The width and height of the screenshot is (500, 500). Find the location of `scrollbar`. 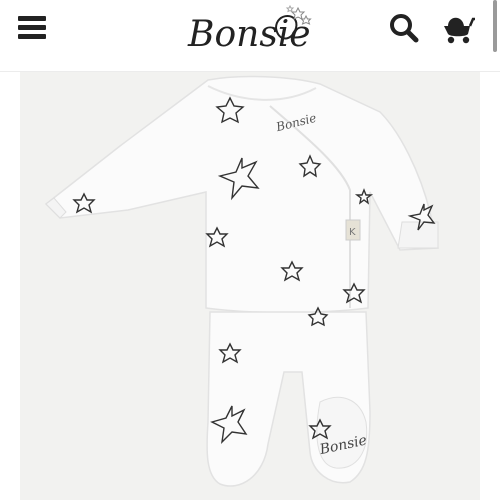

scrollbar is located at coordinates (495, 26).